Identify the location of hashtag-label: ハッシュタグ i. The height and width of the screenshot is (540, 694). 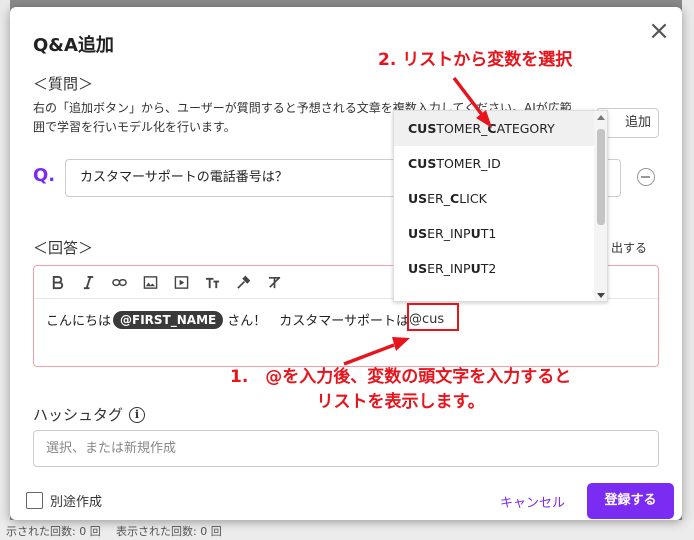
(89, 414).